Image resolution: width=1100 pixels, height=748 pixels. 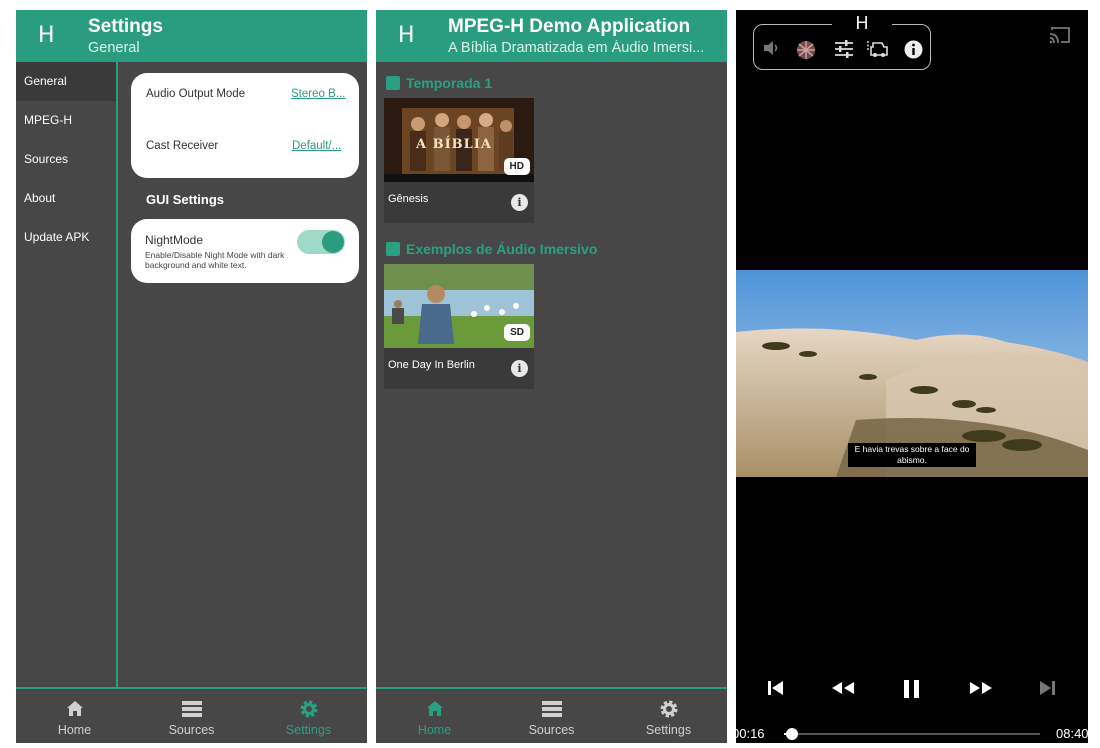 What do you see at coordinates (182, 146) in the screenshot?
I see `cast-receiver-label: Cast Receiver` at bounding box center [182, 146].